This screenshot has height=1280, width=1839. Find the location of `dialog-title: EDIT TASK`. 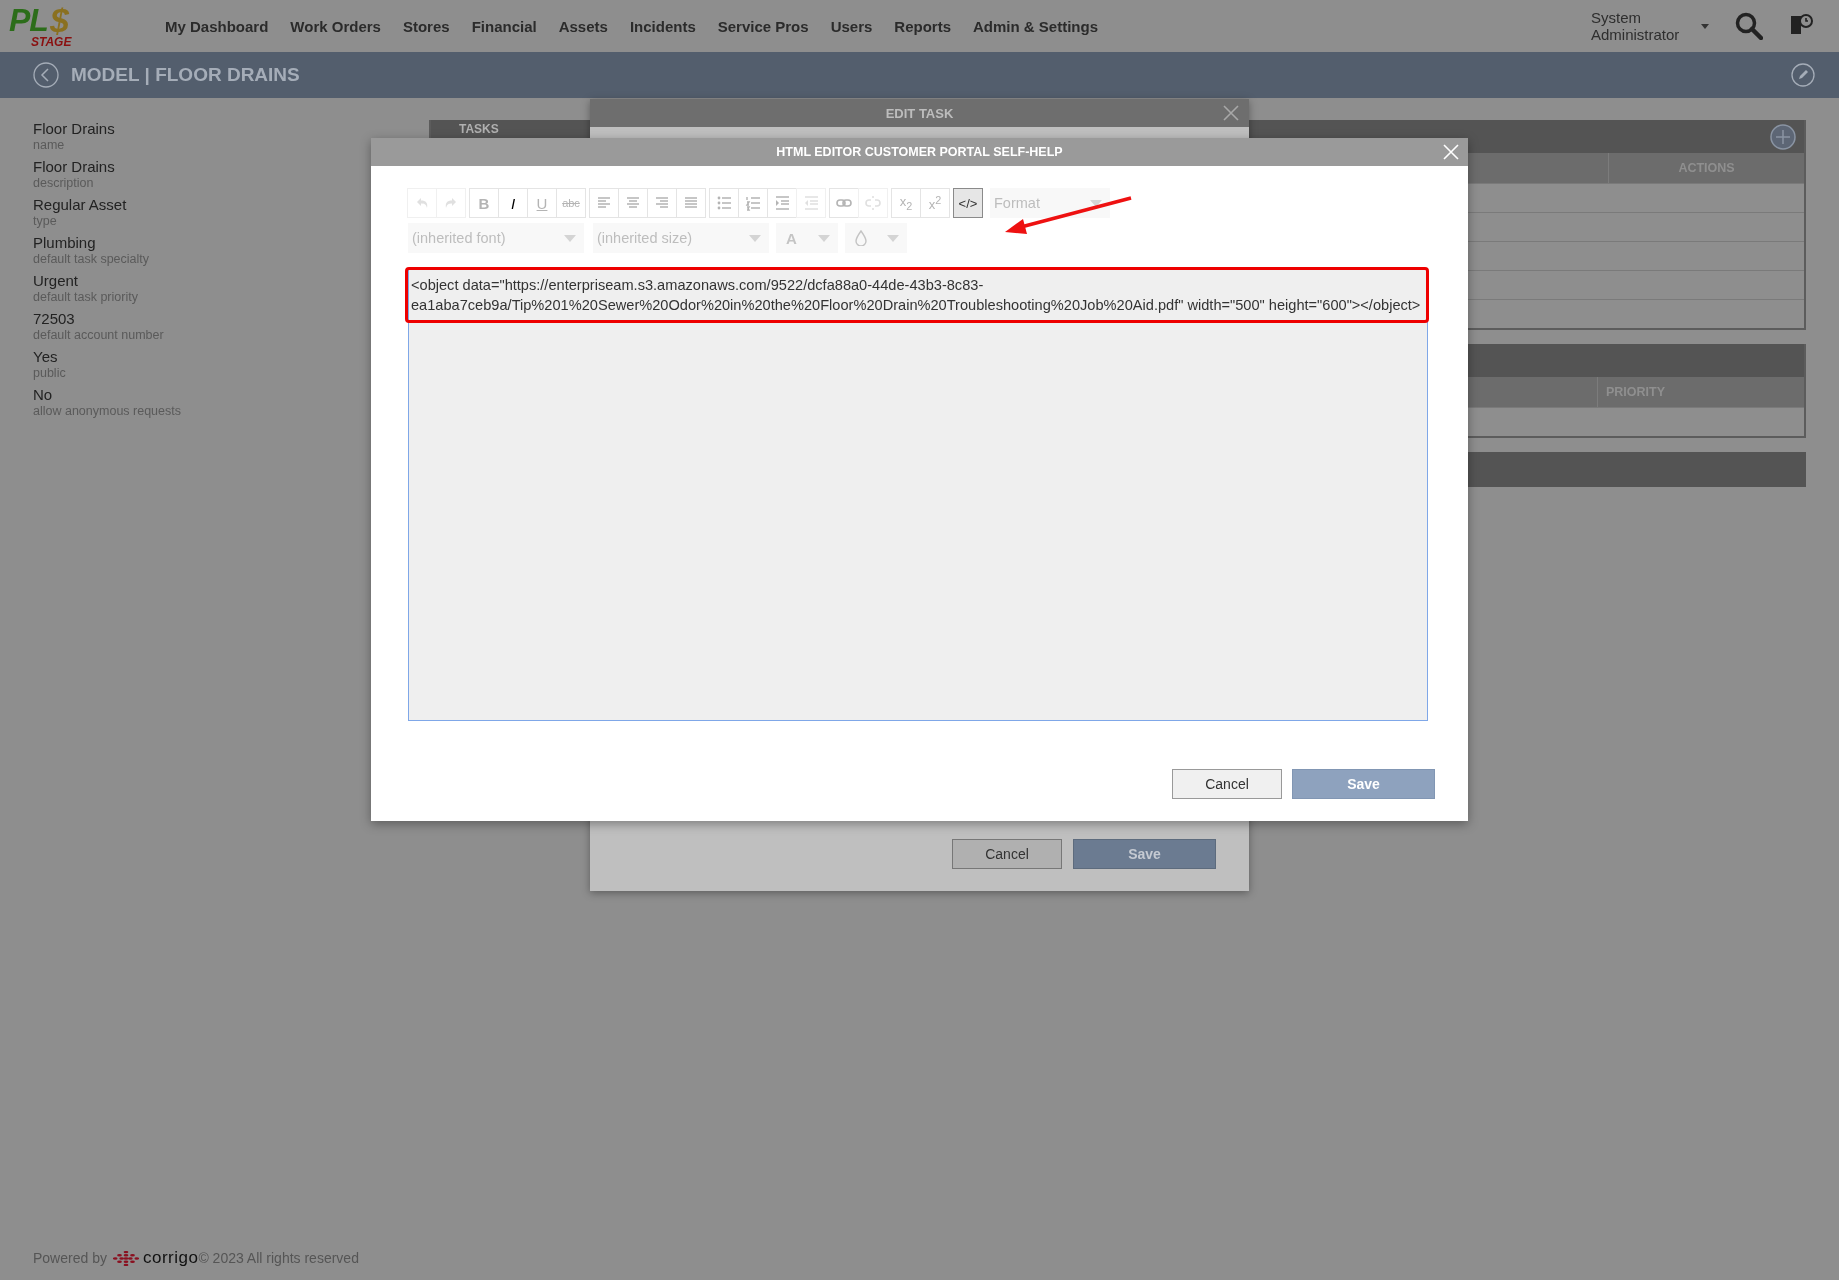

dialog-title: EDIT TASK is located at coordinates (919, 113).